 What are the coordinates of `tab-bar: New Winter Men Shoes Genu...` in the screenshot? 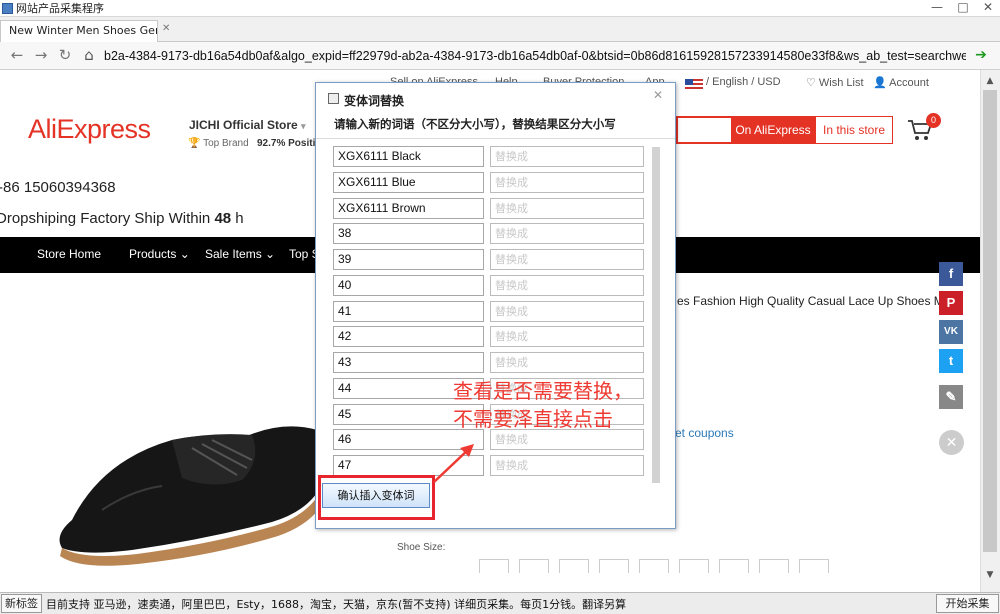 It's located at (500, 29).